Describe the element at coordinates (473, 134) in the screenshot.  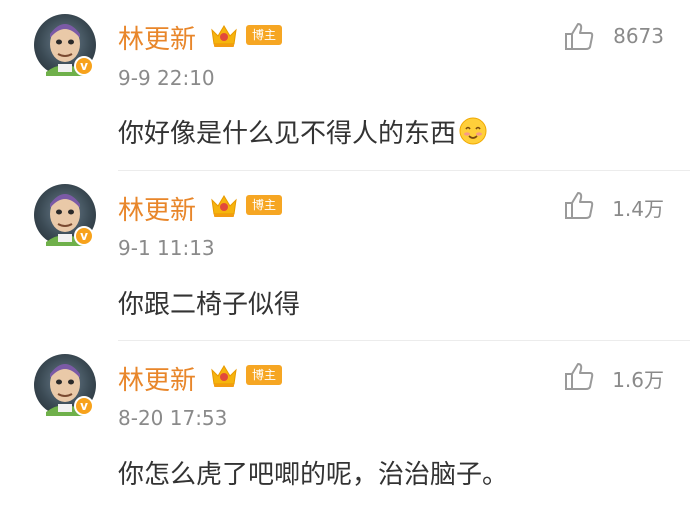
I see `blush-emoji-icon` at that location.